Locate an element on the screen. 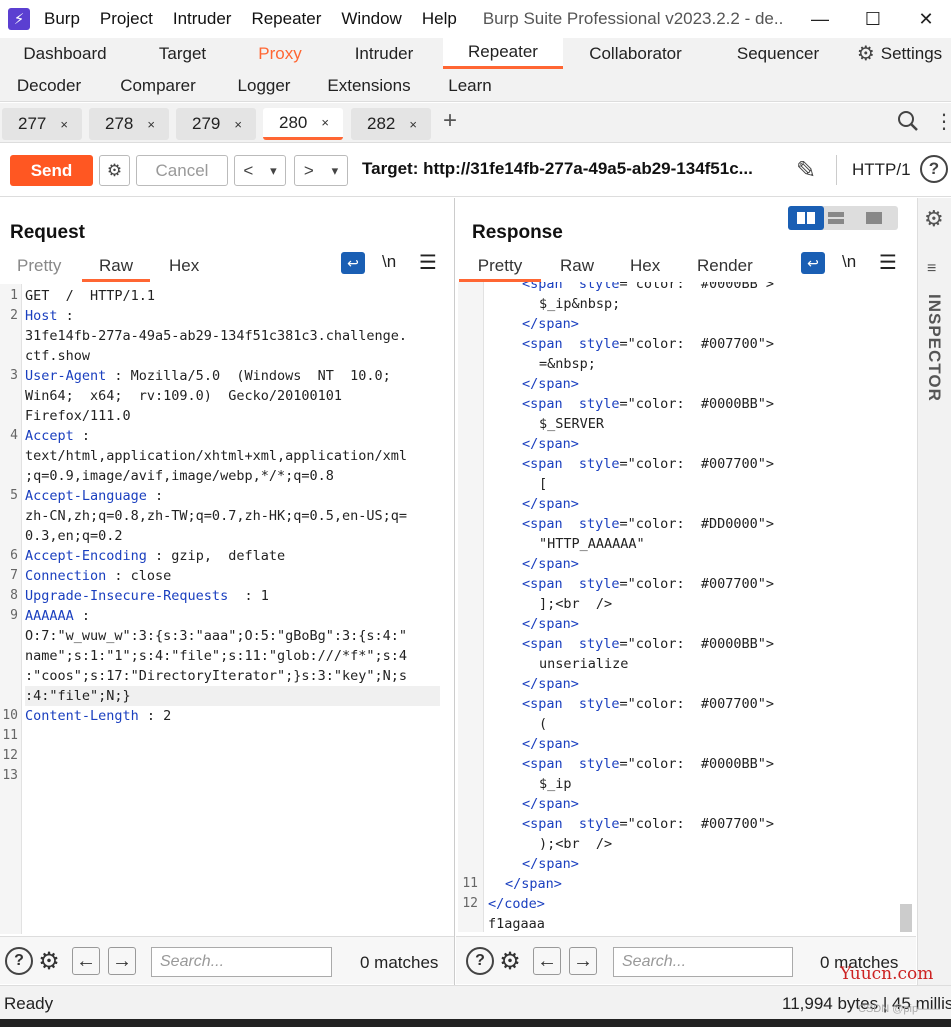 The width and height of the screenshot is (951, 1027). response-search-next-arrow-icon: → is located at coordinates (583, 961).